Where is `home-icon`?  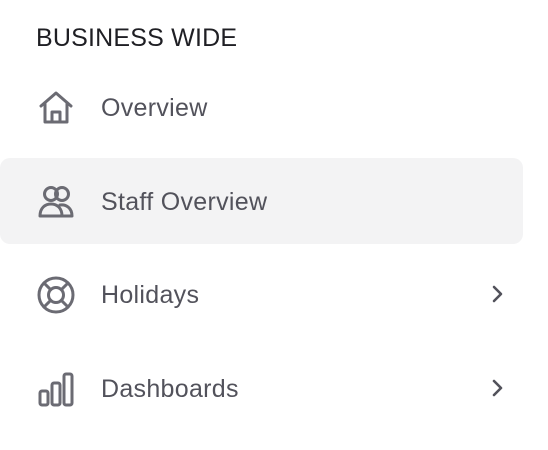
home-icon is located at coordinates (56, 108).